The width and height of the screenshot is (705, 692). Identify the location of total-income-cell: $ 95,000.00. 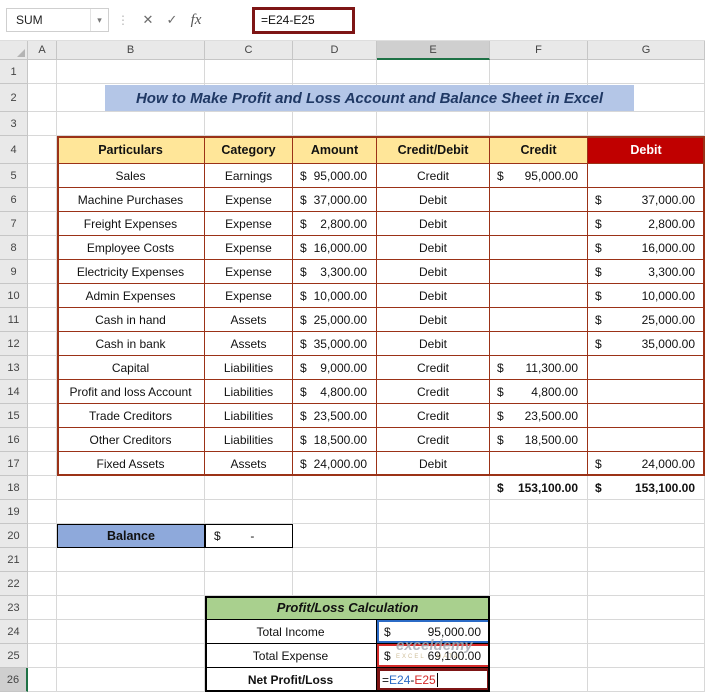
(433, 632).